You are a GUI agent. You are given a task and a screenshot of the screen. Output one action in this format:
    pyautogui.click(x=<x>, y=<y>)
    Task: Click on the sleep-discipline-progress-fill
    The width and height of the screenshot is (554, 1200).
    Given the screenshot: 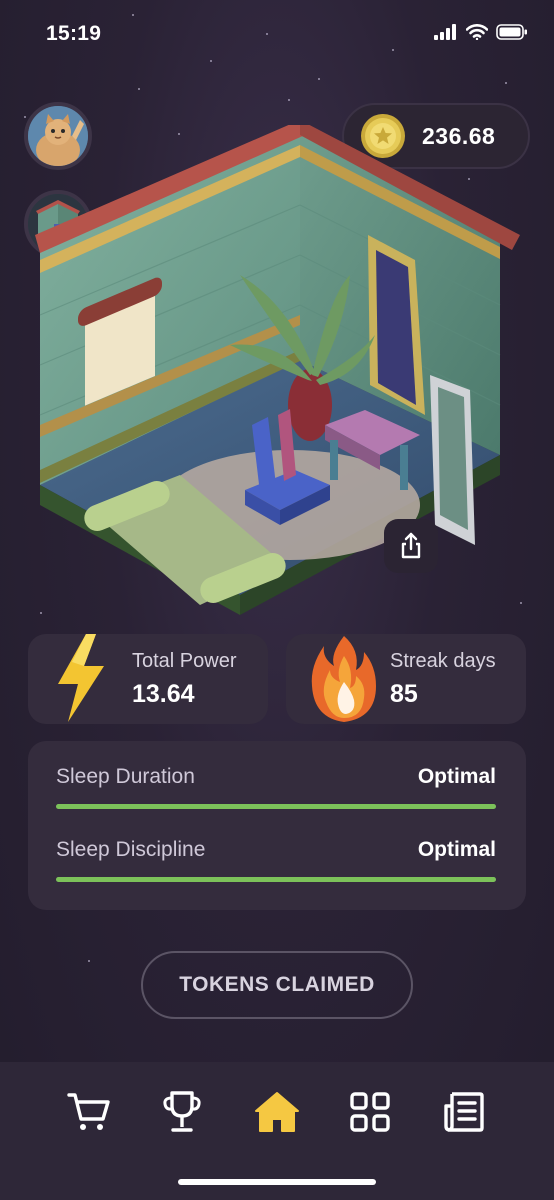 What is the action you would take?
    pyautogui.click(x=276, y=879)
    